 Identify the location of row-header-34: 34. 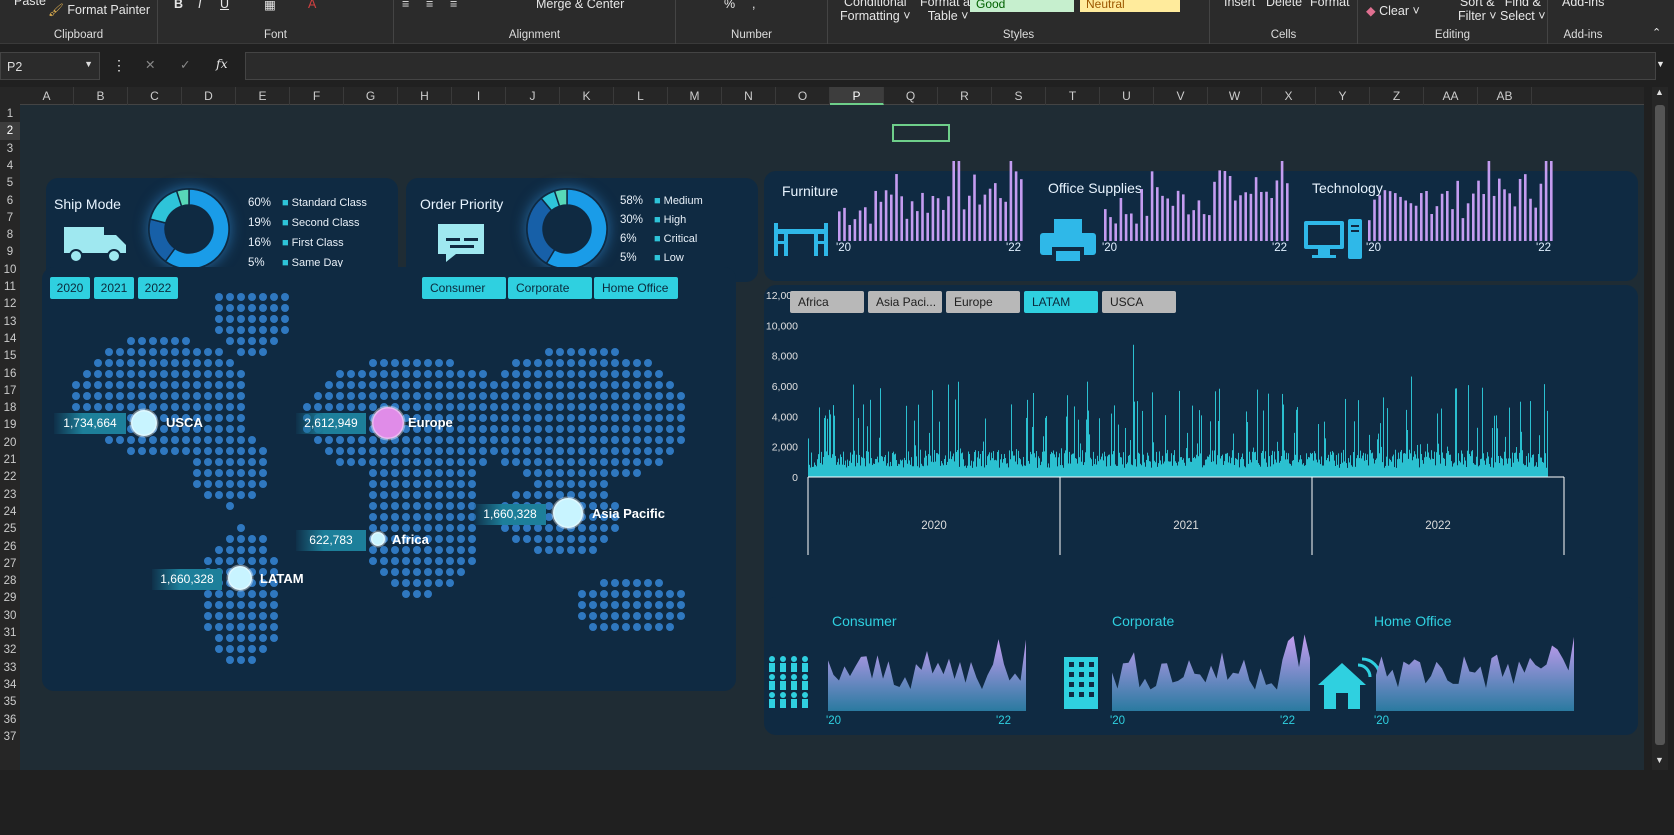
(10, 685).